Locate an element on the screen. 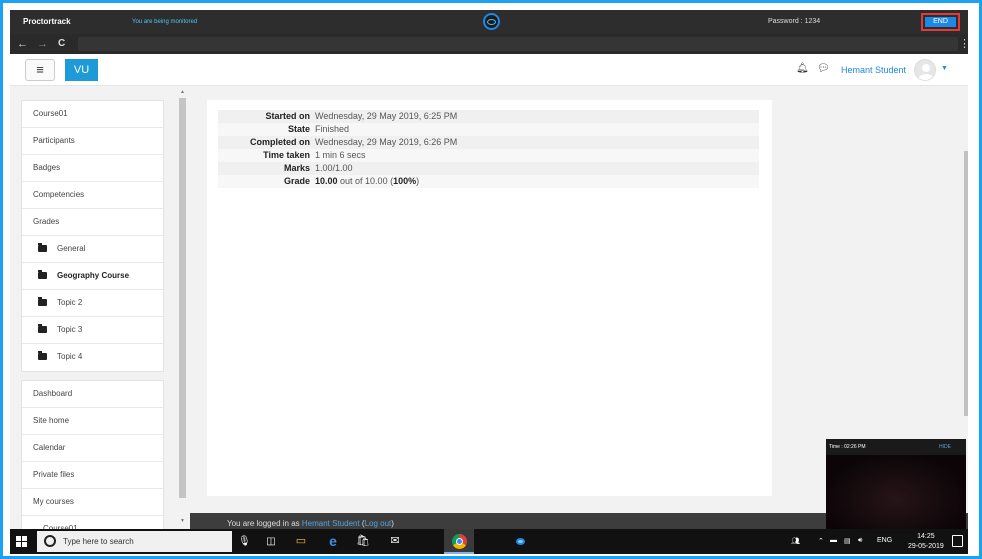 This screenshot has height=559, width=982. row-value: Wednesday, 29 May 2019, 6:25 PM is located at coordinates (386, 116).